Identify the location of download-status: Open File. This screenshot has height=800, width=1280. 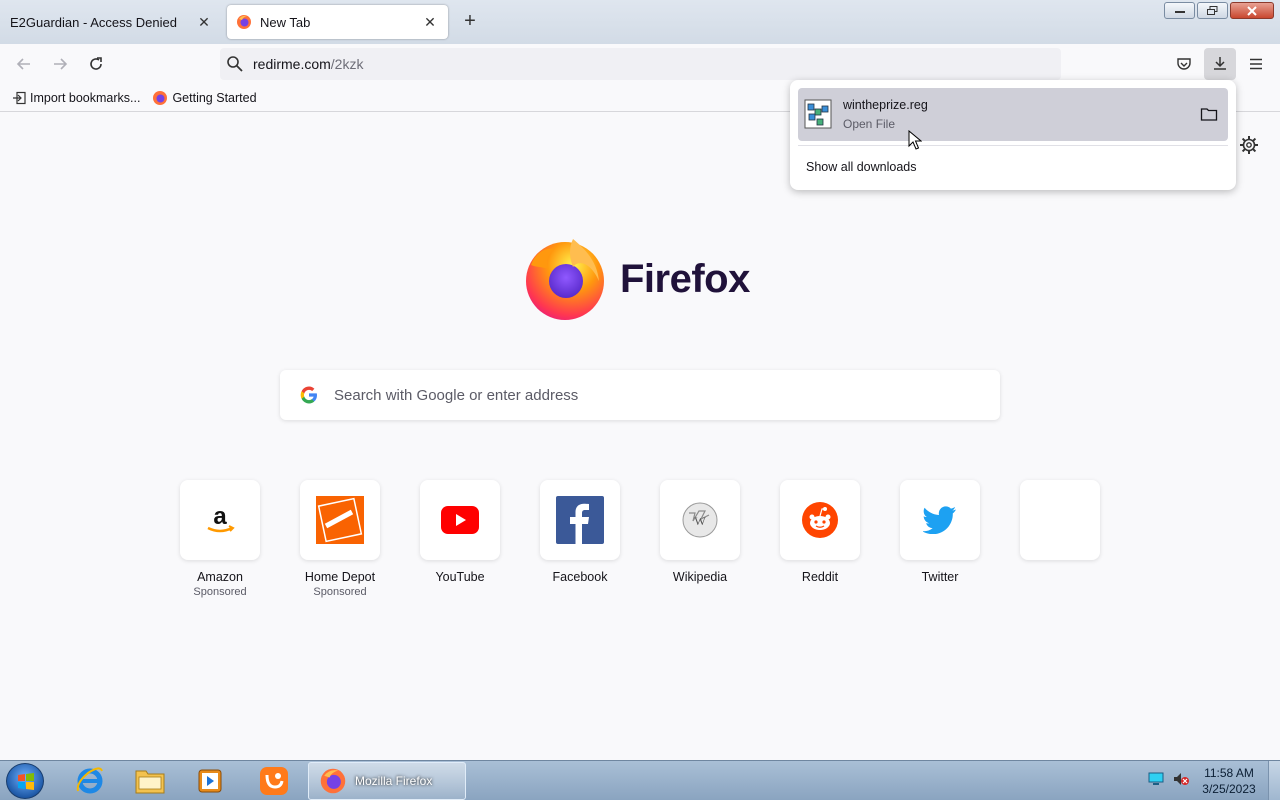
(869, 124).